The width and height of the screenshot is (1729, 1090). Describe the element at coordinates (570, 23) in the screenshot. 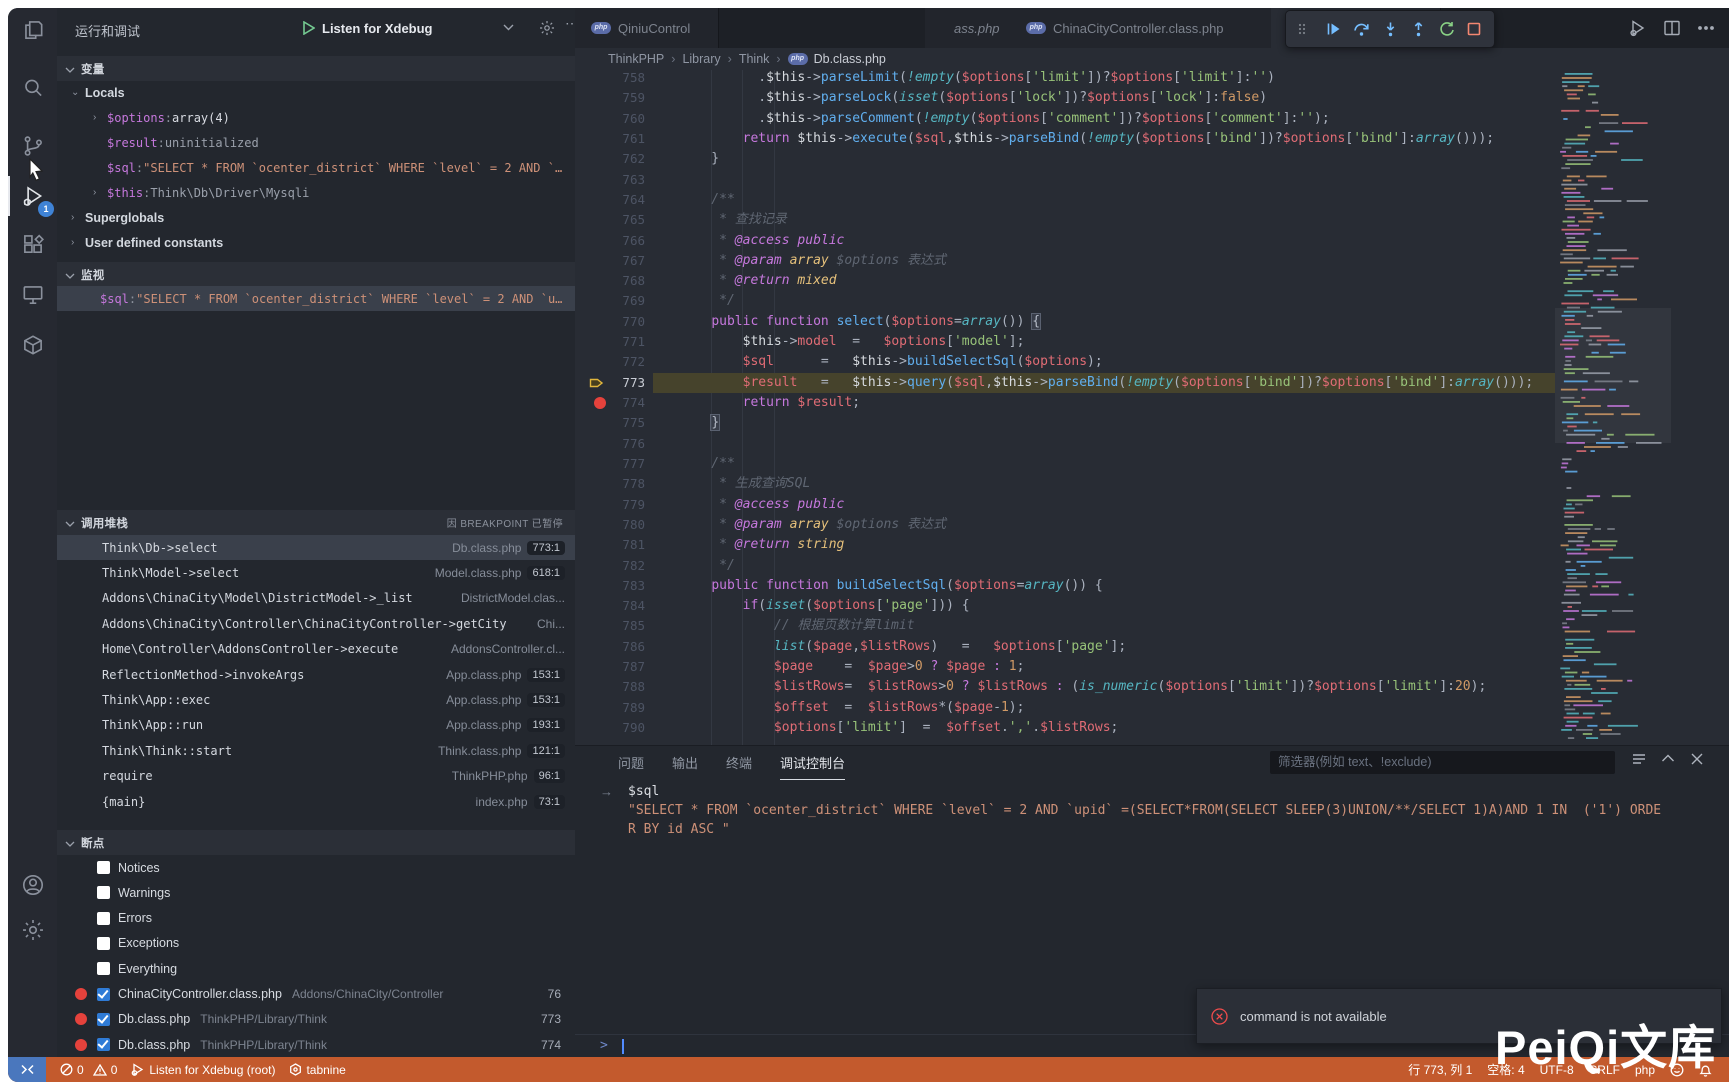

I see `more-actions-icon: ⋯` at that location.